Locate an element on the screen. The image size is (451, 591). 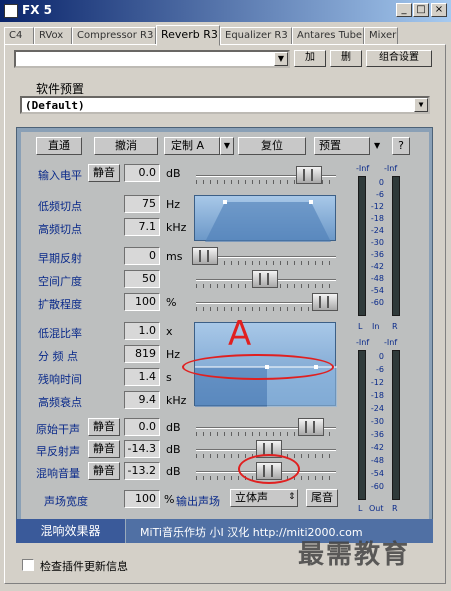
low-cut-value: 75 is located at coordinates (142, 204).